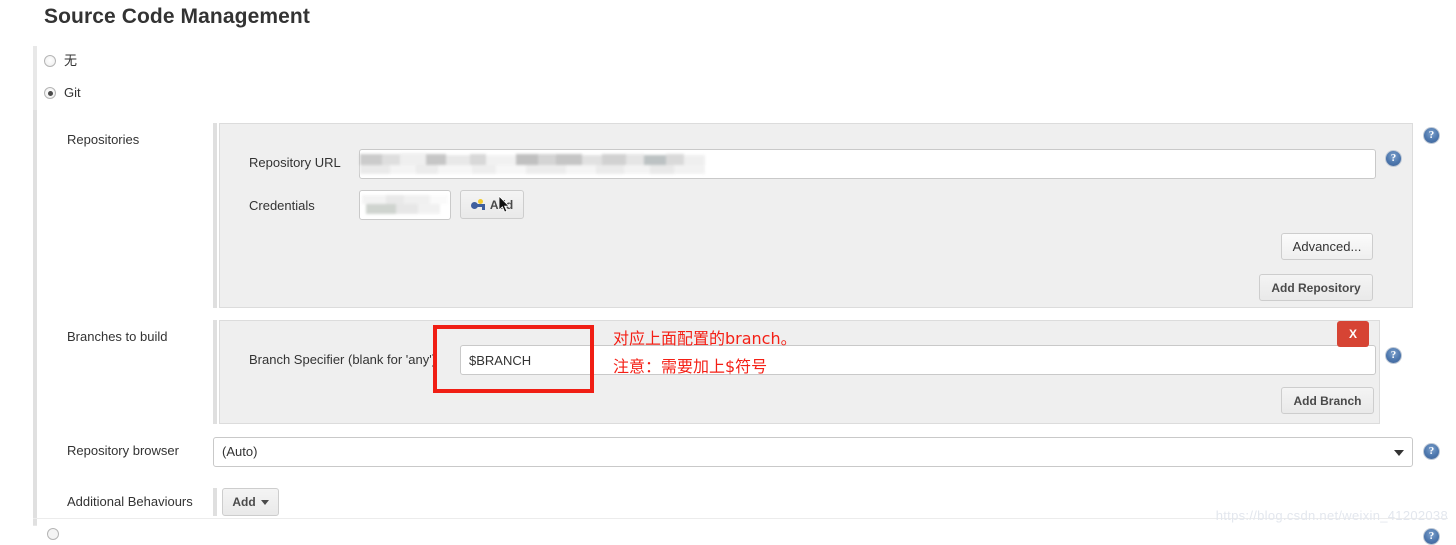 The width and height of the screenshot is (1456, 545). Describe the element at coordinates (477, 204) in the screenshot. I see `key-icon` at that location.